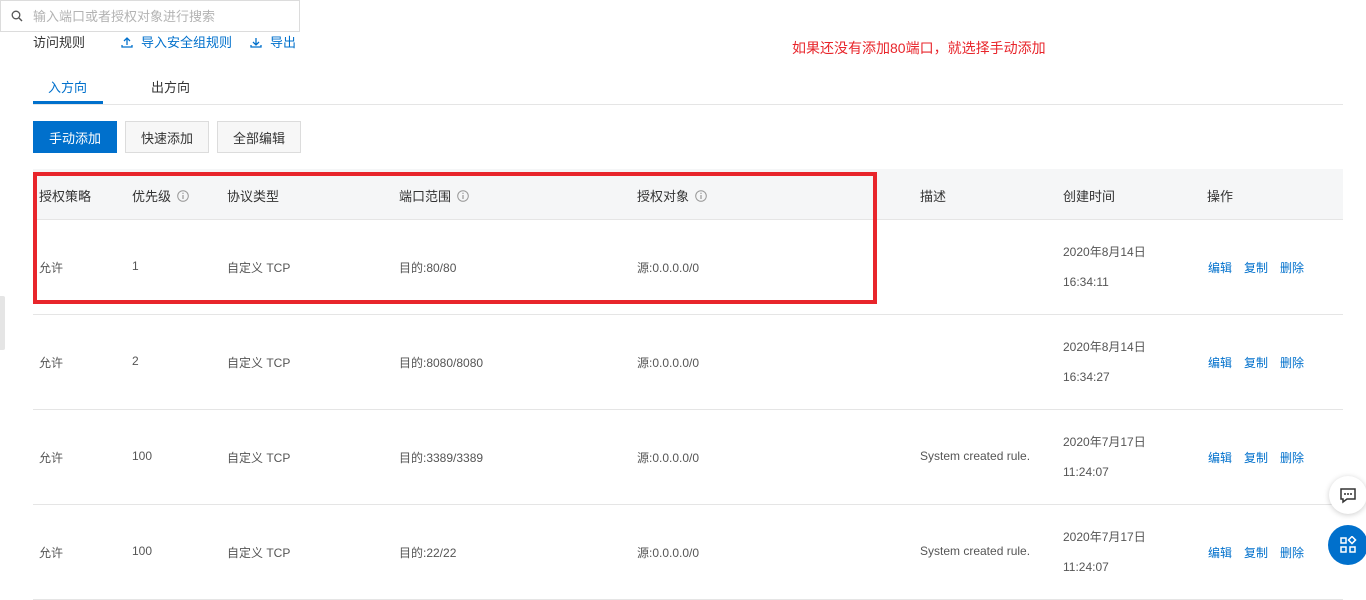 The width and height of the screenshot is (1366, 600). What do you see at coordinates (68, 102) in the screenshot?
I see `active-tab-indicator` at bounding box center [68, 102].